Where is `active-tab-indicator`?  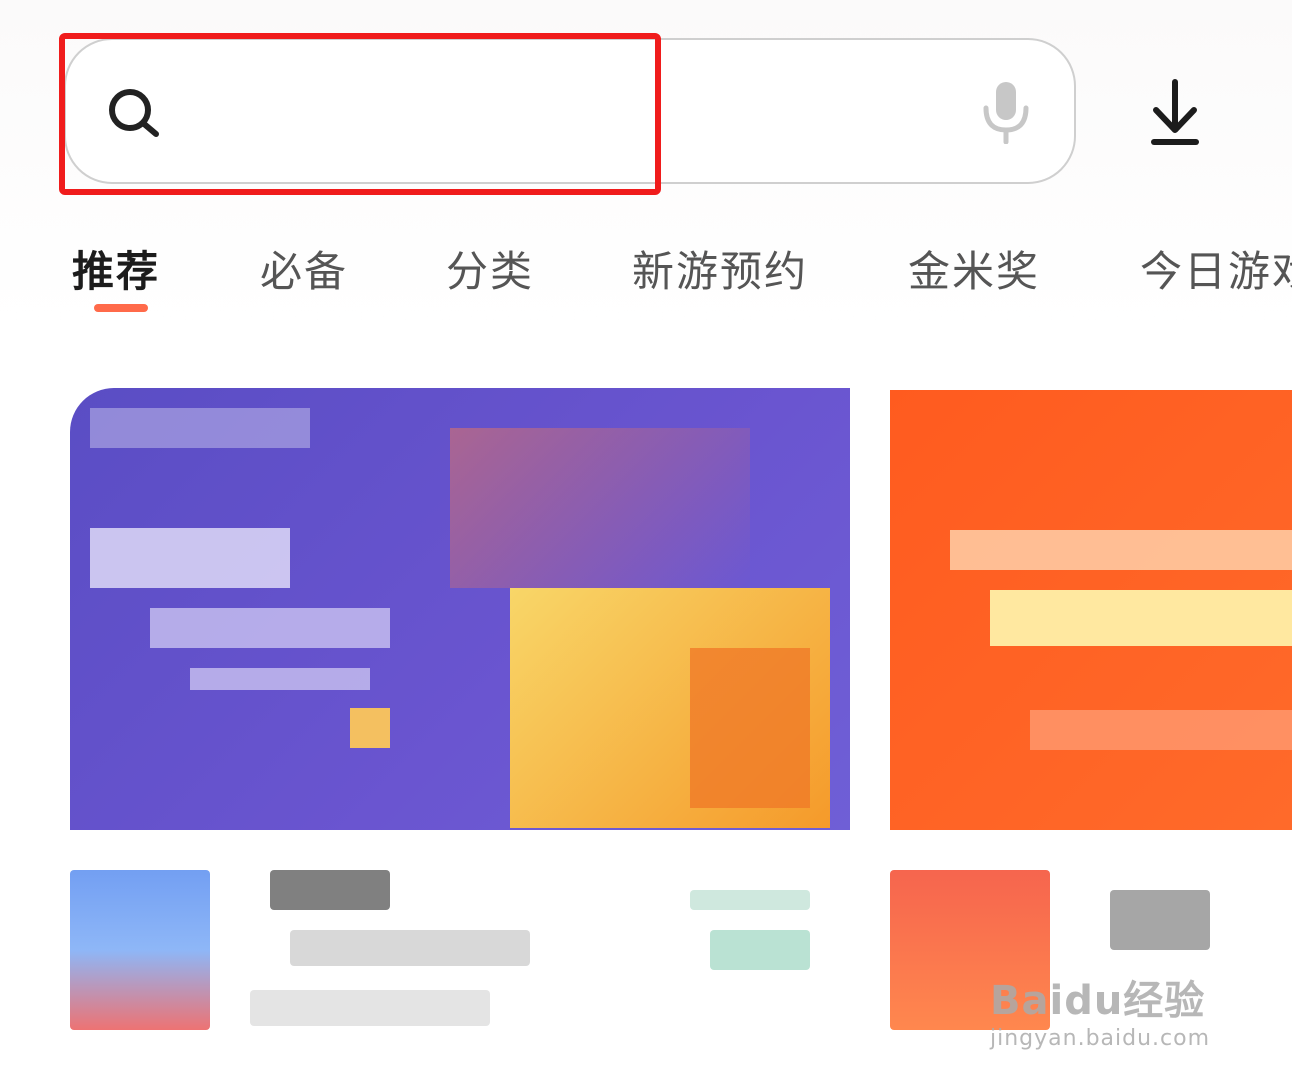 active-tab-indicator is located at coordinates (121, 308).